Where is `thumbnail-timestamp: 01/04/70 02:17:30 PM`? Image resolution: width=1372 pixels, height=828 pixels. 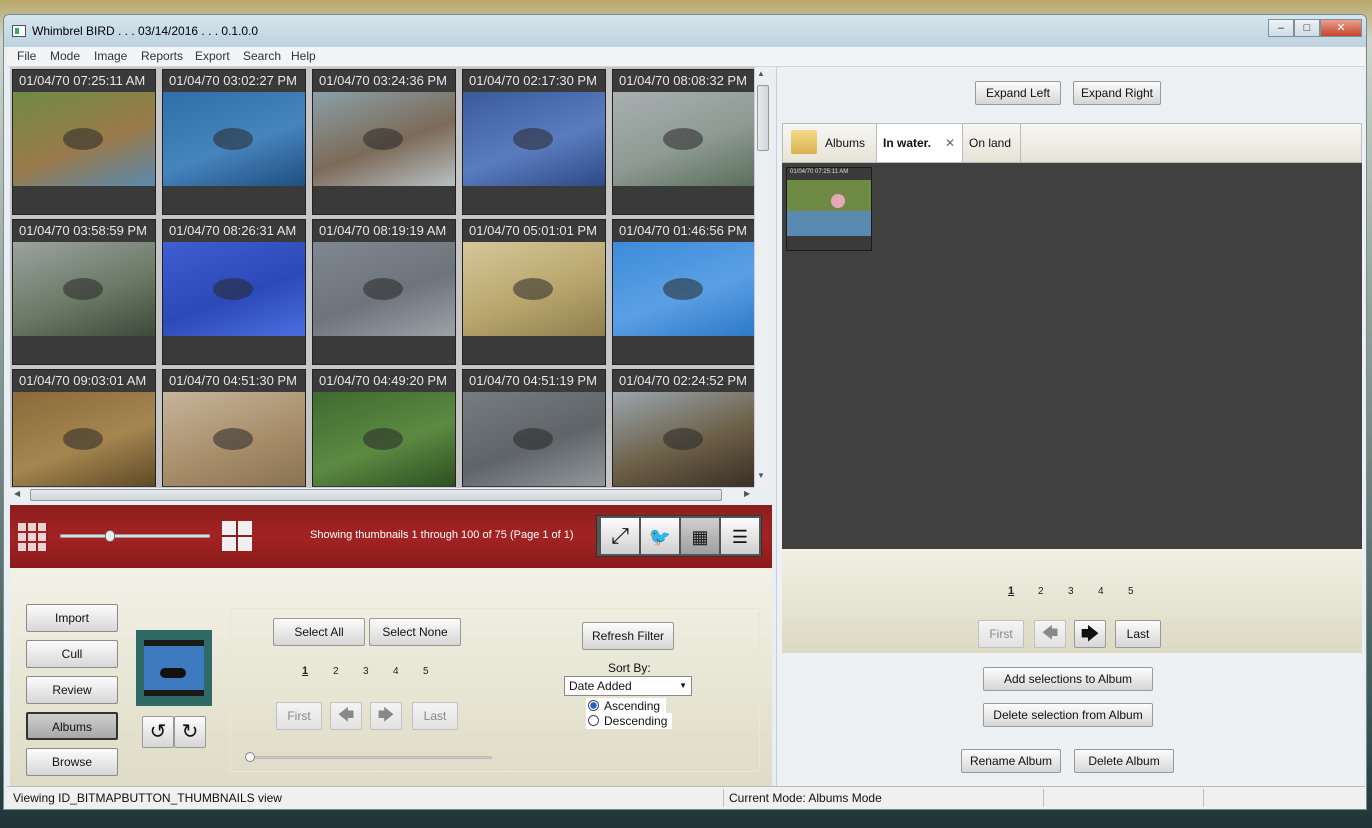 thumbnail-timestamp: 01/04/70 02:17:30 PM is located at coordinates (533, 80).